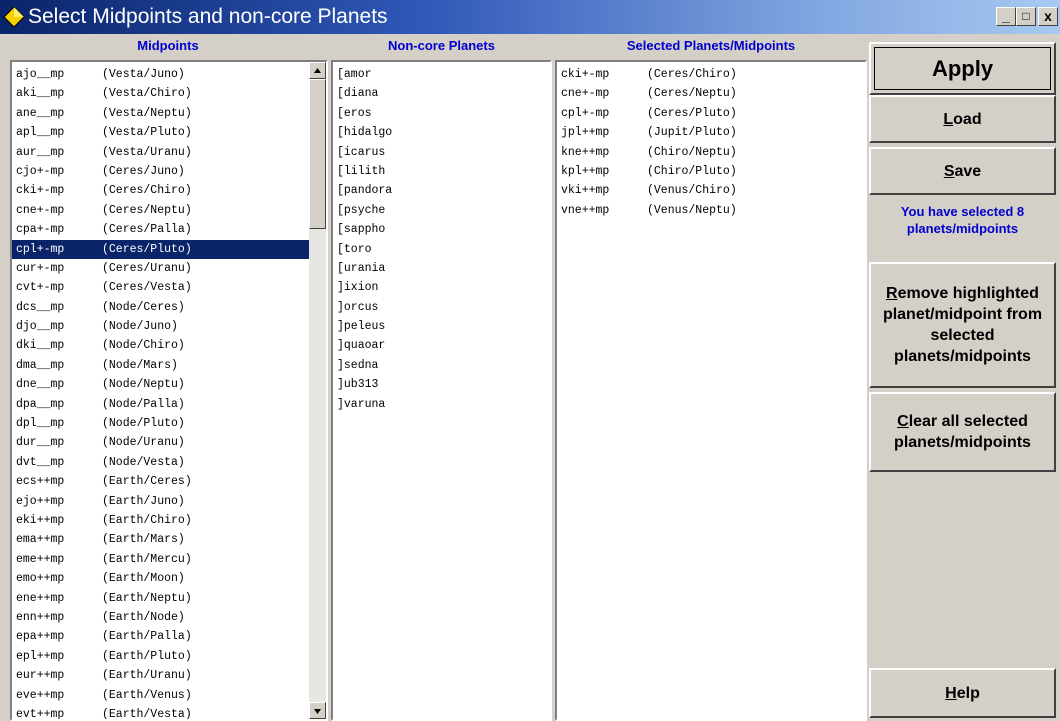 The width and height of the screenshot is (1060, 721). Describe the element at coordinates (143, 171) in the screenshot. I see `item-name: (Ceres/Juno)` at that location.